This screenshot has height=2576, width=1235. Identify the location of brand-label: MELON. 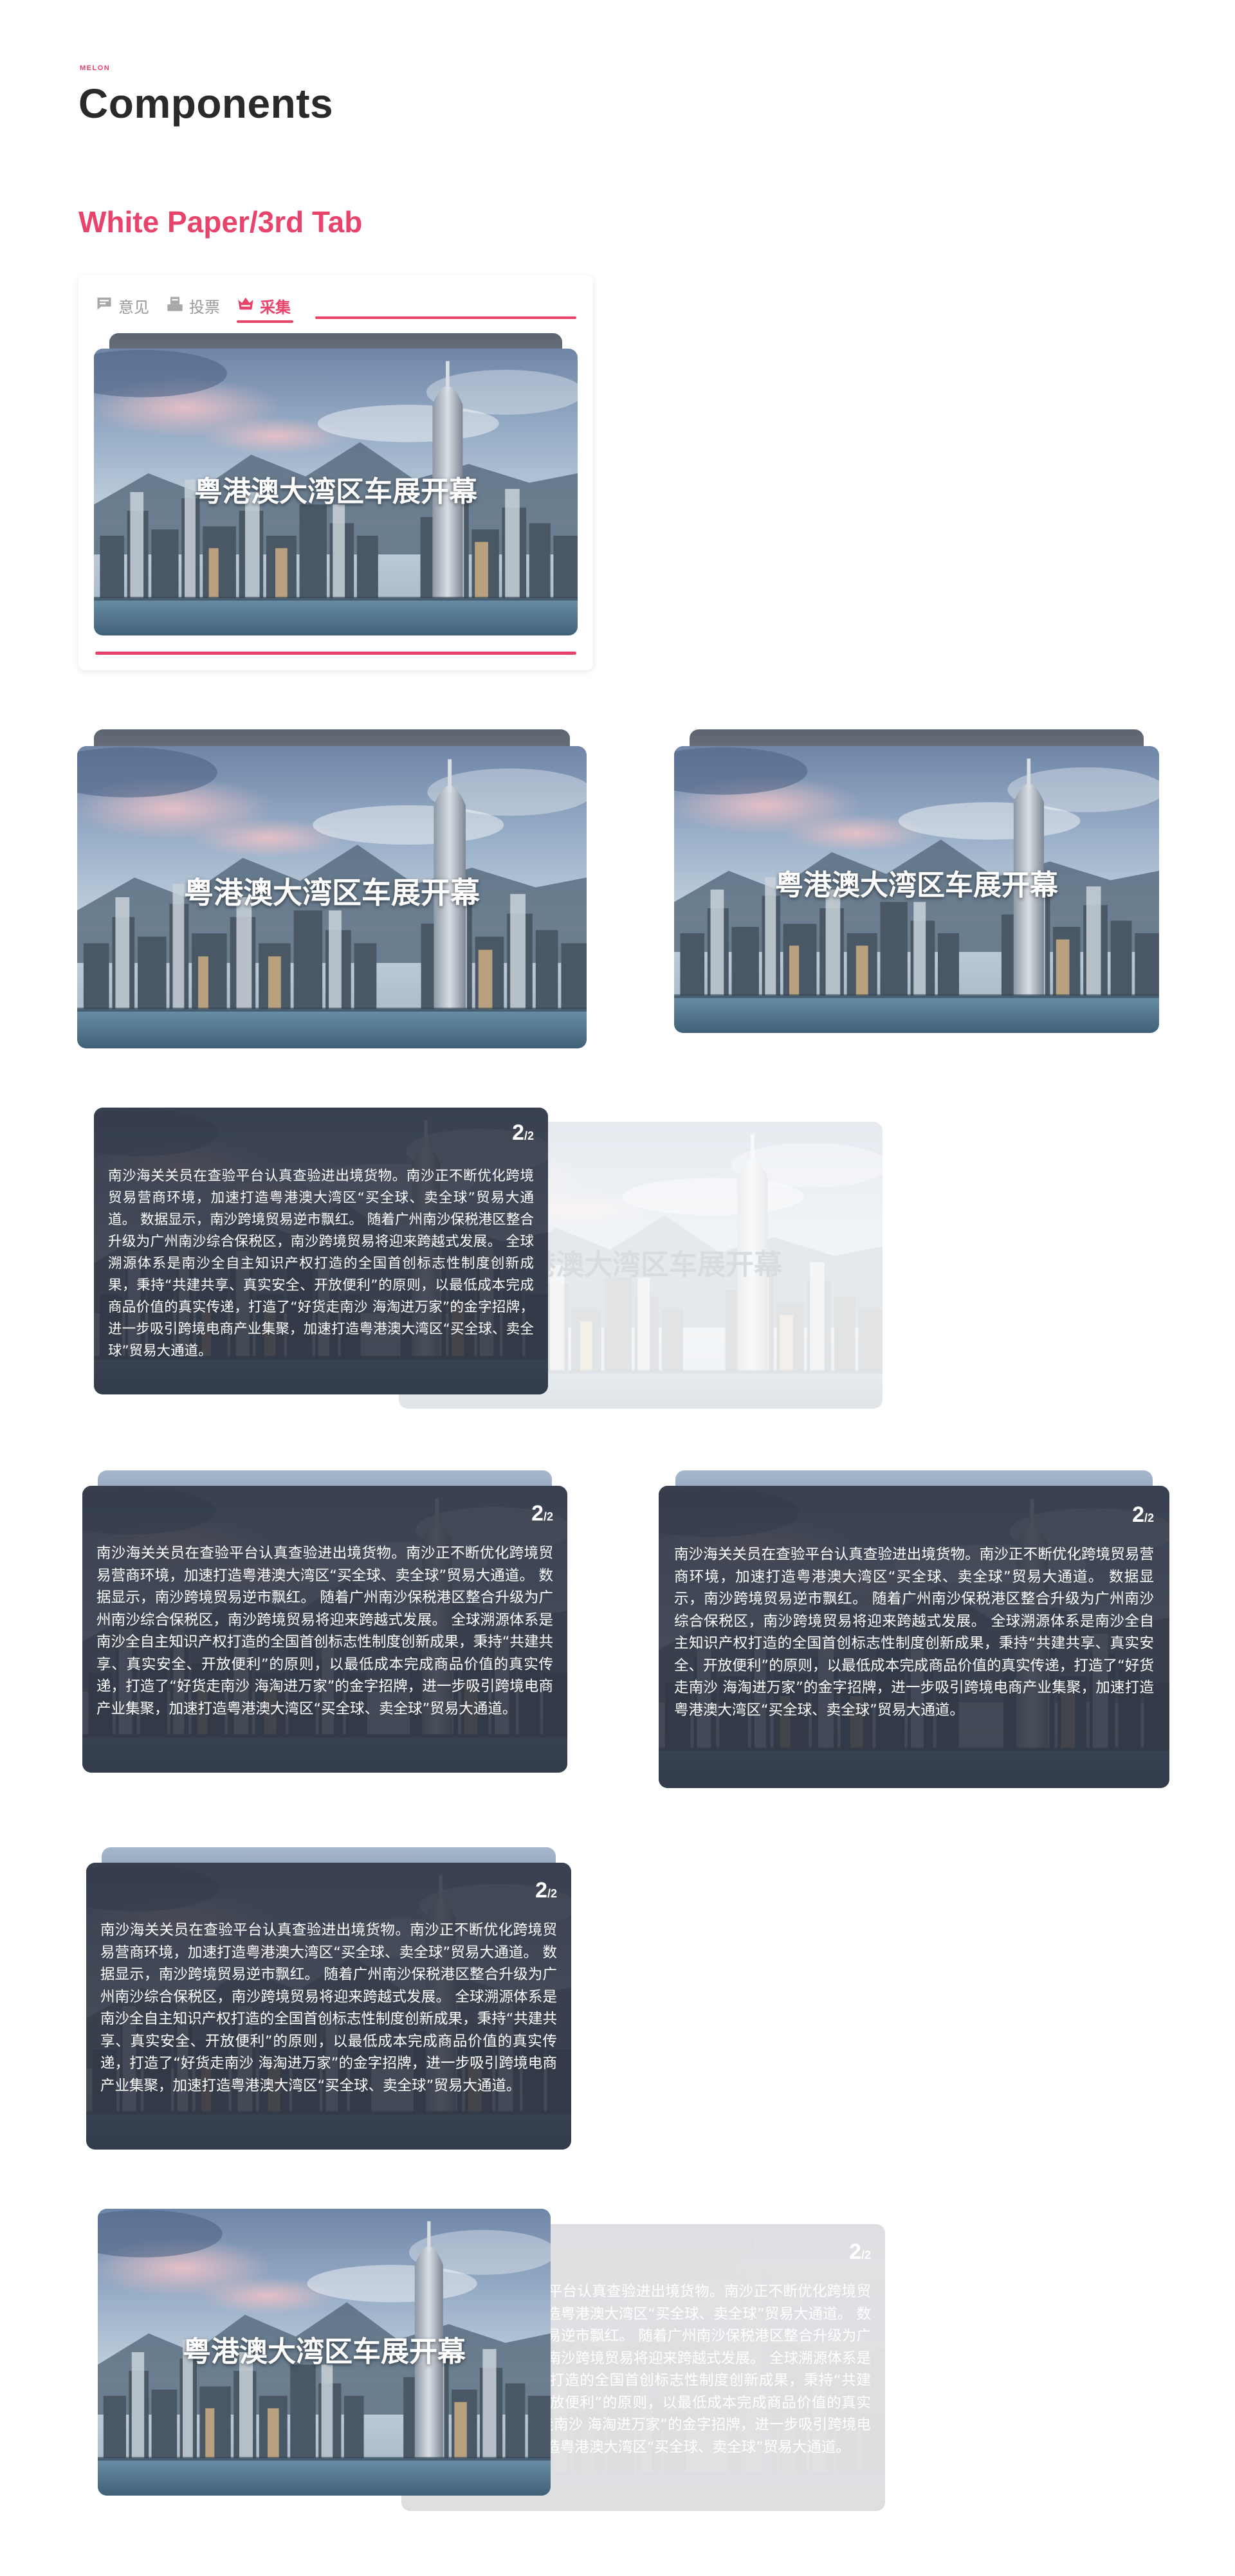
(95, 68).